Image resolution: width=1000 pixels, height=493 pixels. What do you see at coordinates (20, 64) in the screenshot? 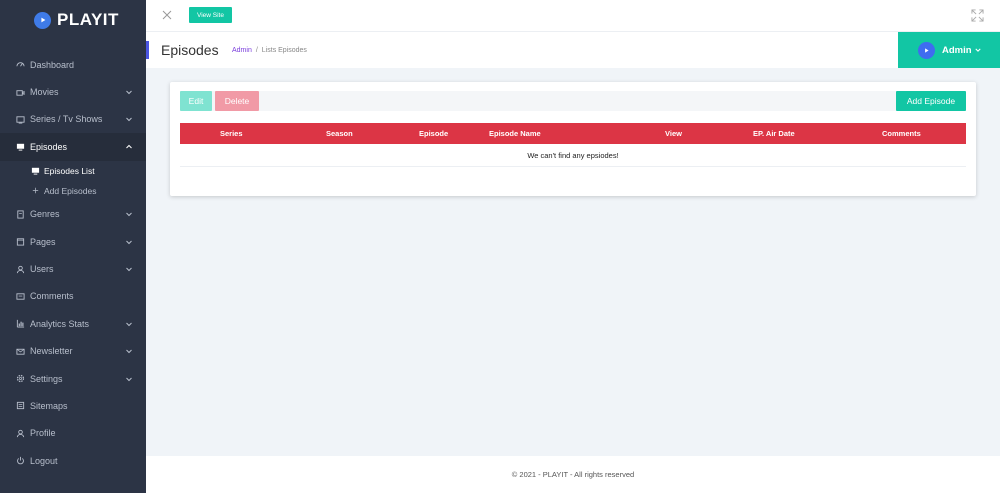
I see `dashboard-icon` at bounding box center [20, 64].